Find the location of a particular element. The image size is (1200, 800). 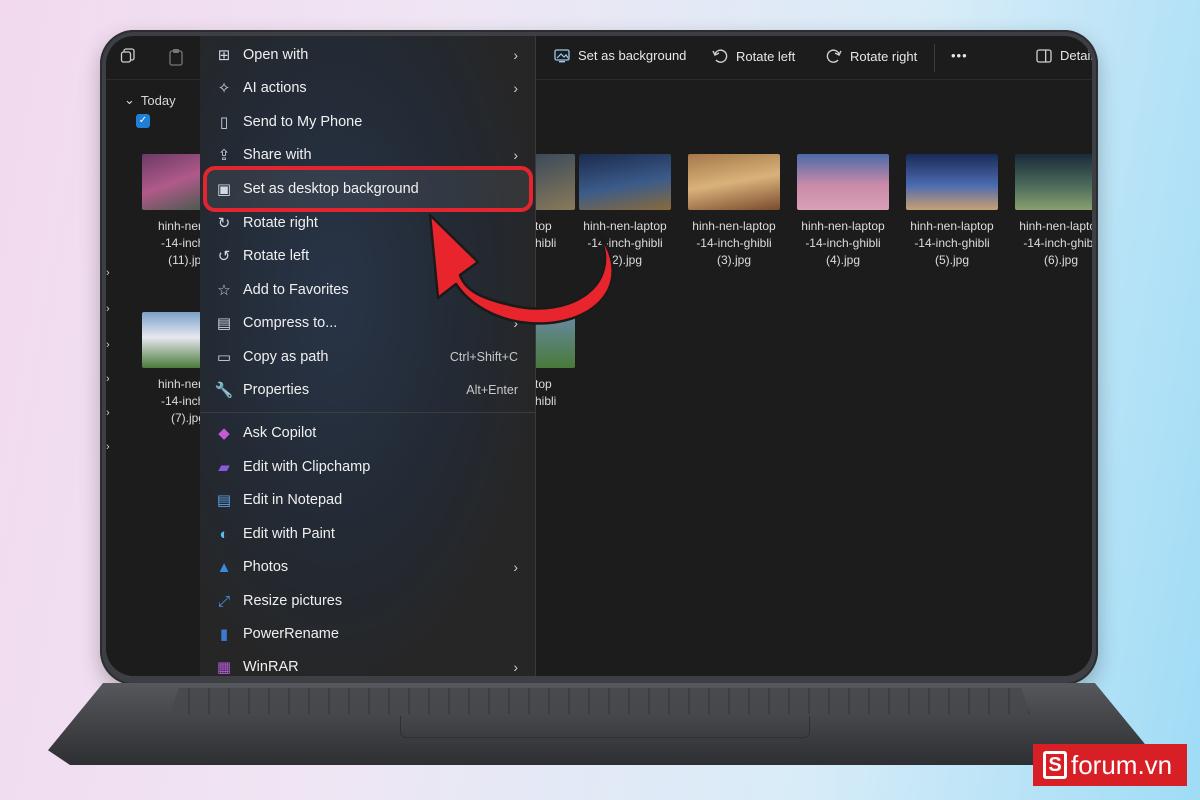

group-header-today: ⌄ Today is located at coordinates (150, 100).